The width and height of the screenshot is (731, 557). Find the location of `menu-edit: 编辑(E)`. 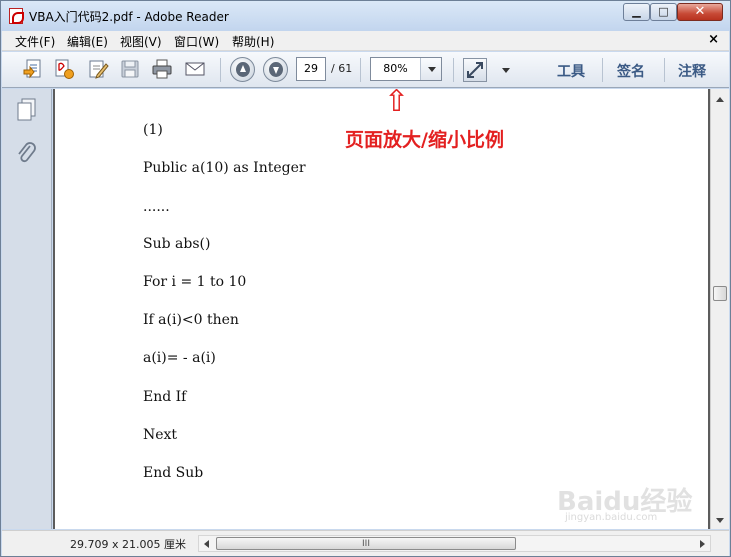

menu-edit: 编辑(E) is located at coordinates (87, 41).